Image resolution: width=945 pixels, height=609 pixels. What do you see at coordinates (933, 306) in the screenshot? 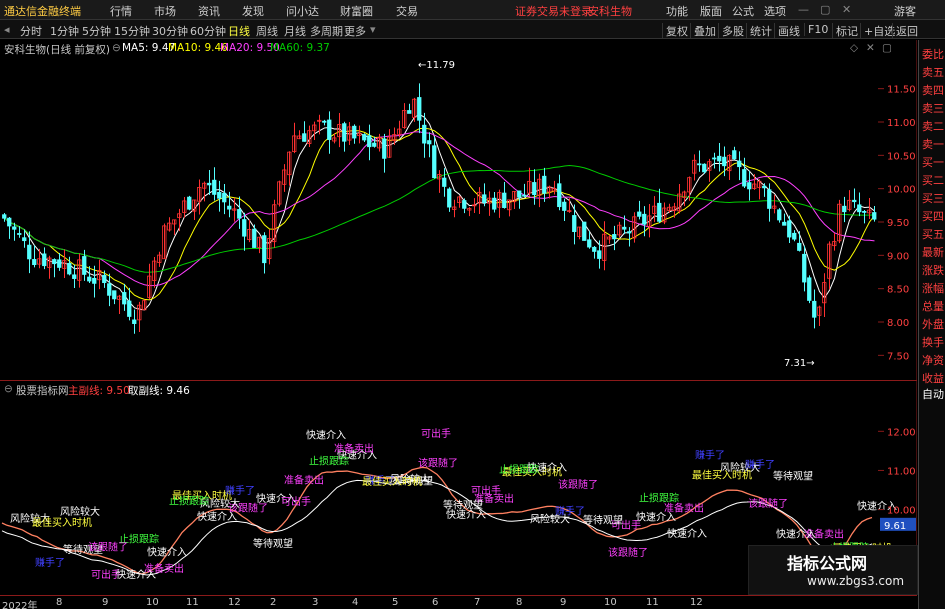
I see `side-item: 总量` at bounding box center [933, 306].